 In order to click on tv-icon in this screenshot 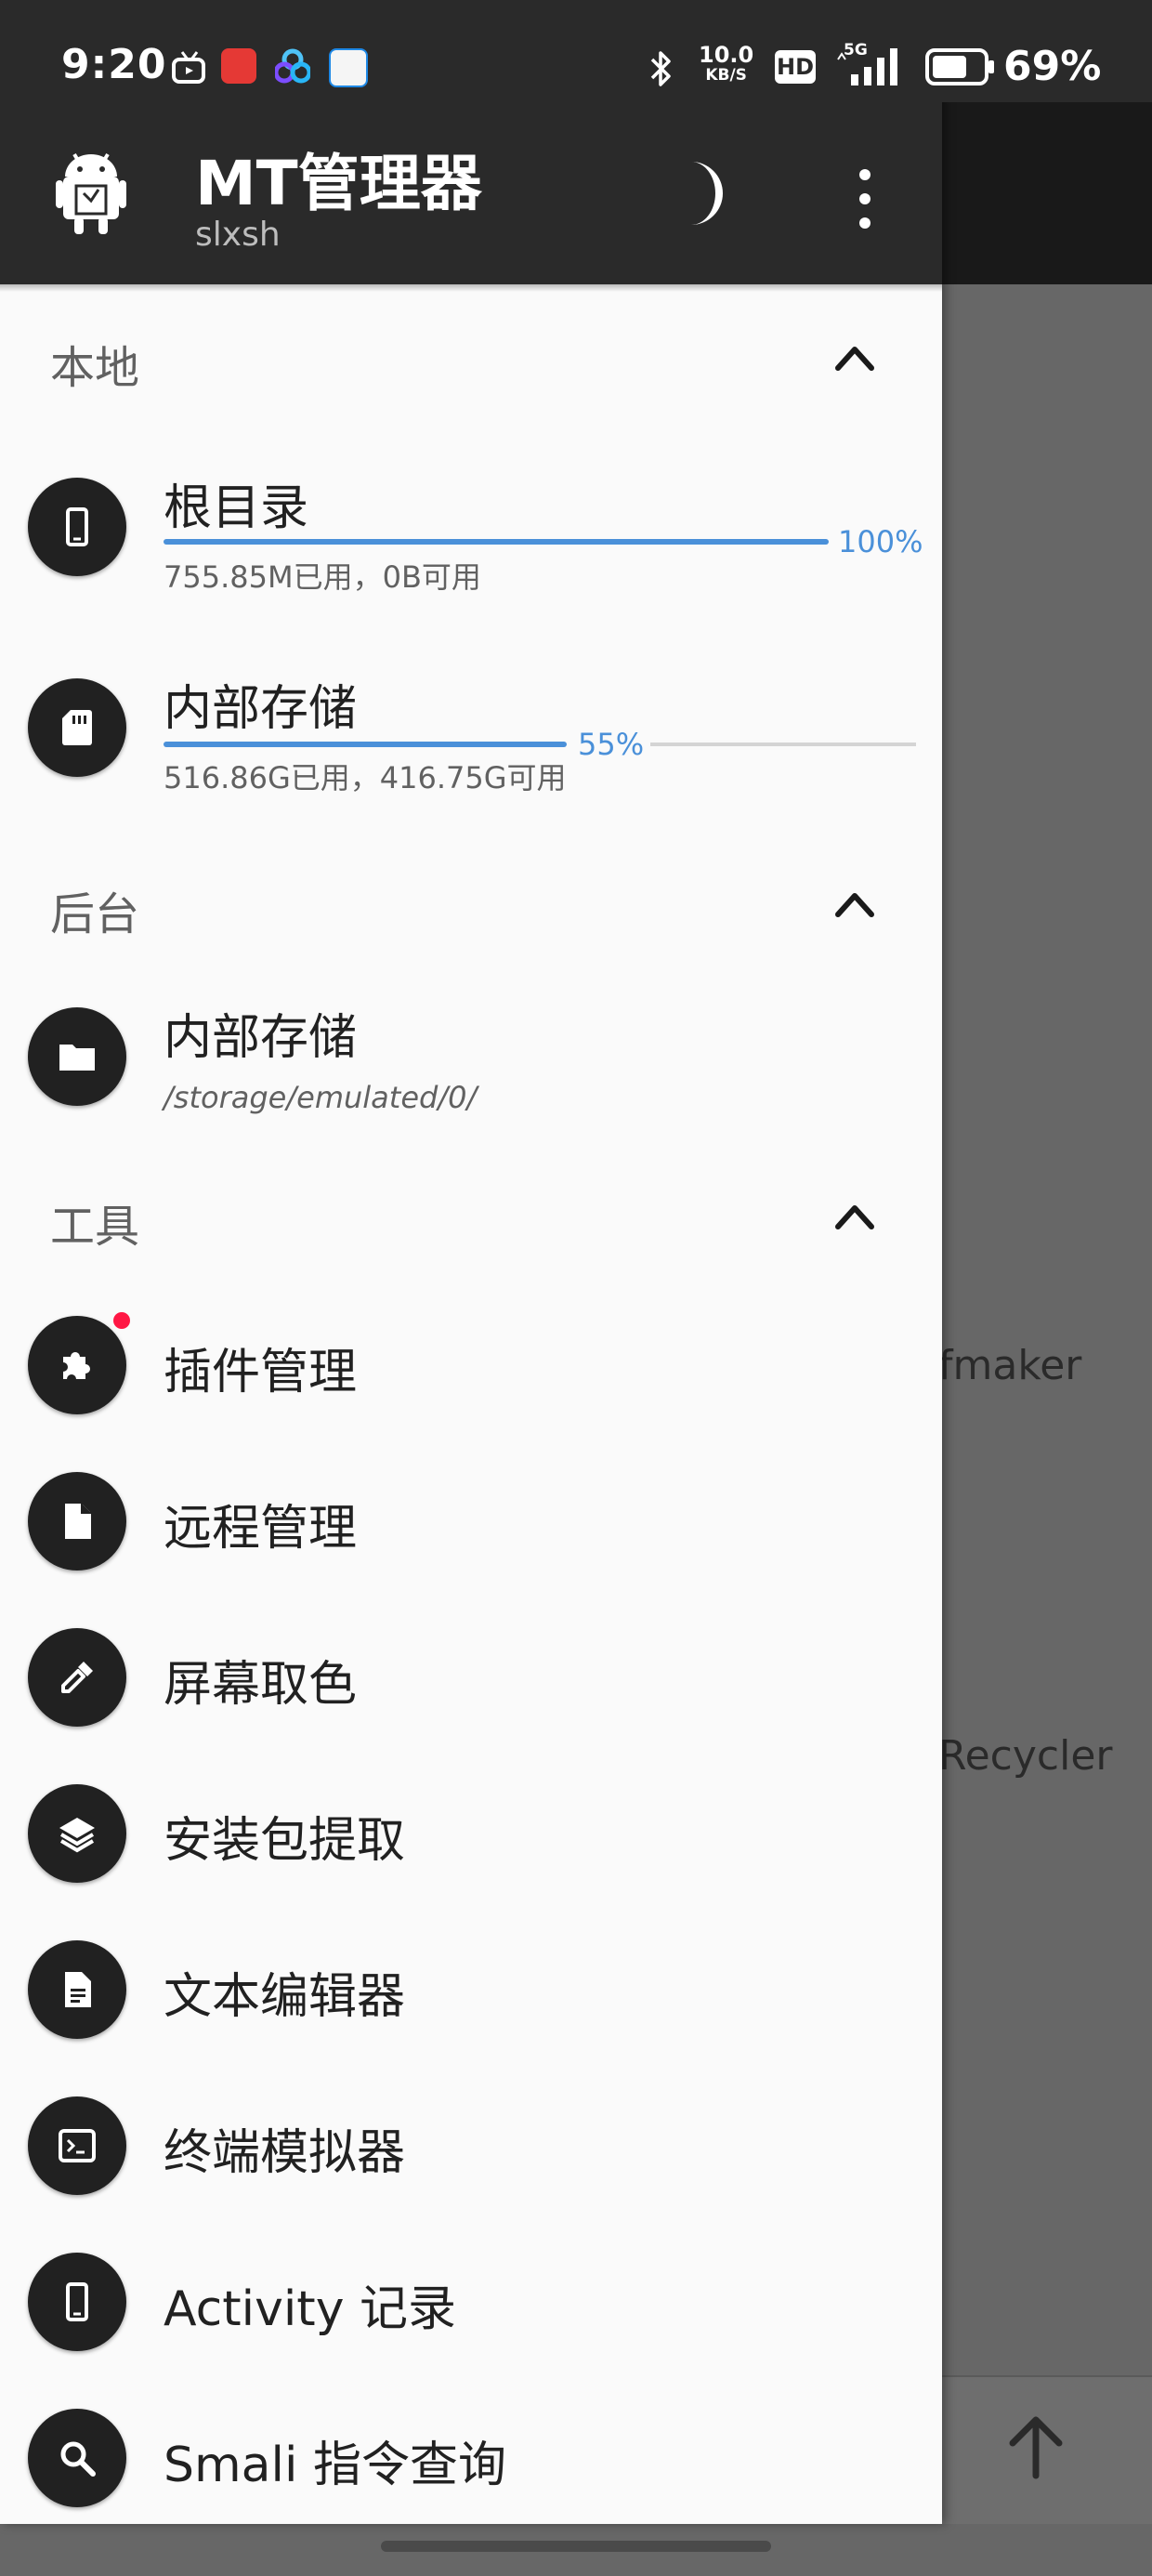, I will do `click(188, 67)`.